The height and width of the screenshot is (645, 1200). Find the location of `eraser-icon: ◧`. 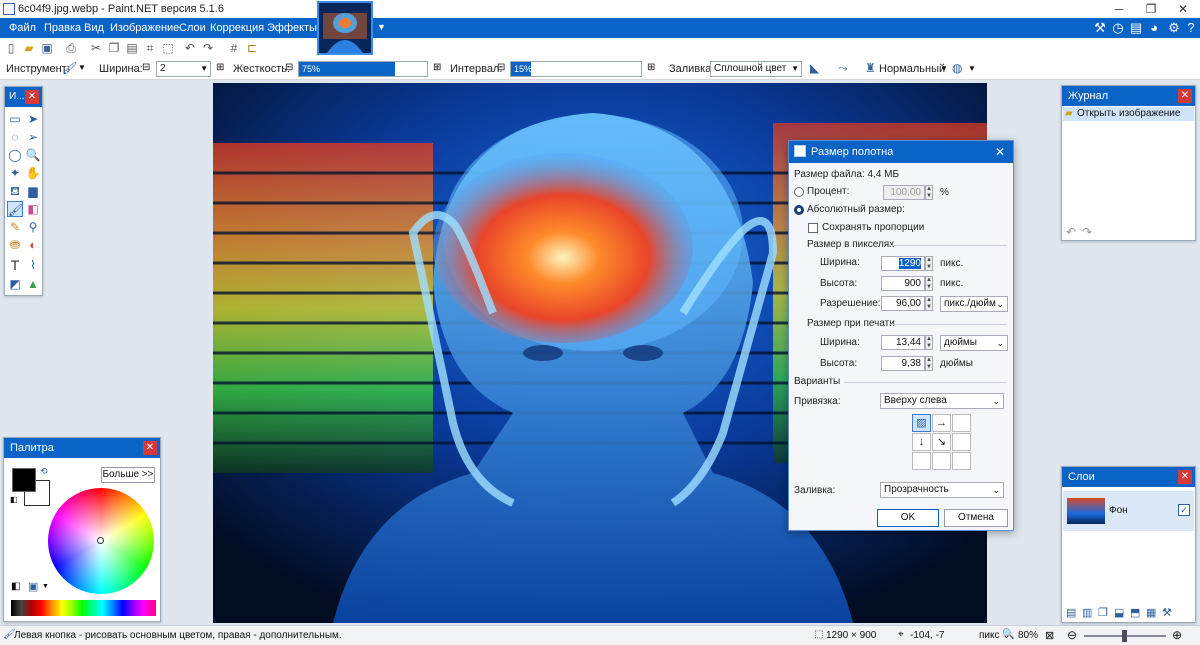

eraser-icon: ◧ is located at coordinates (33, 209).